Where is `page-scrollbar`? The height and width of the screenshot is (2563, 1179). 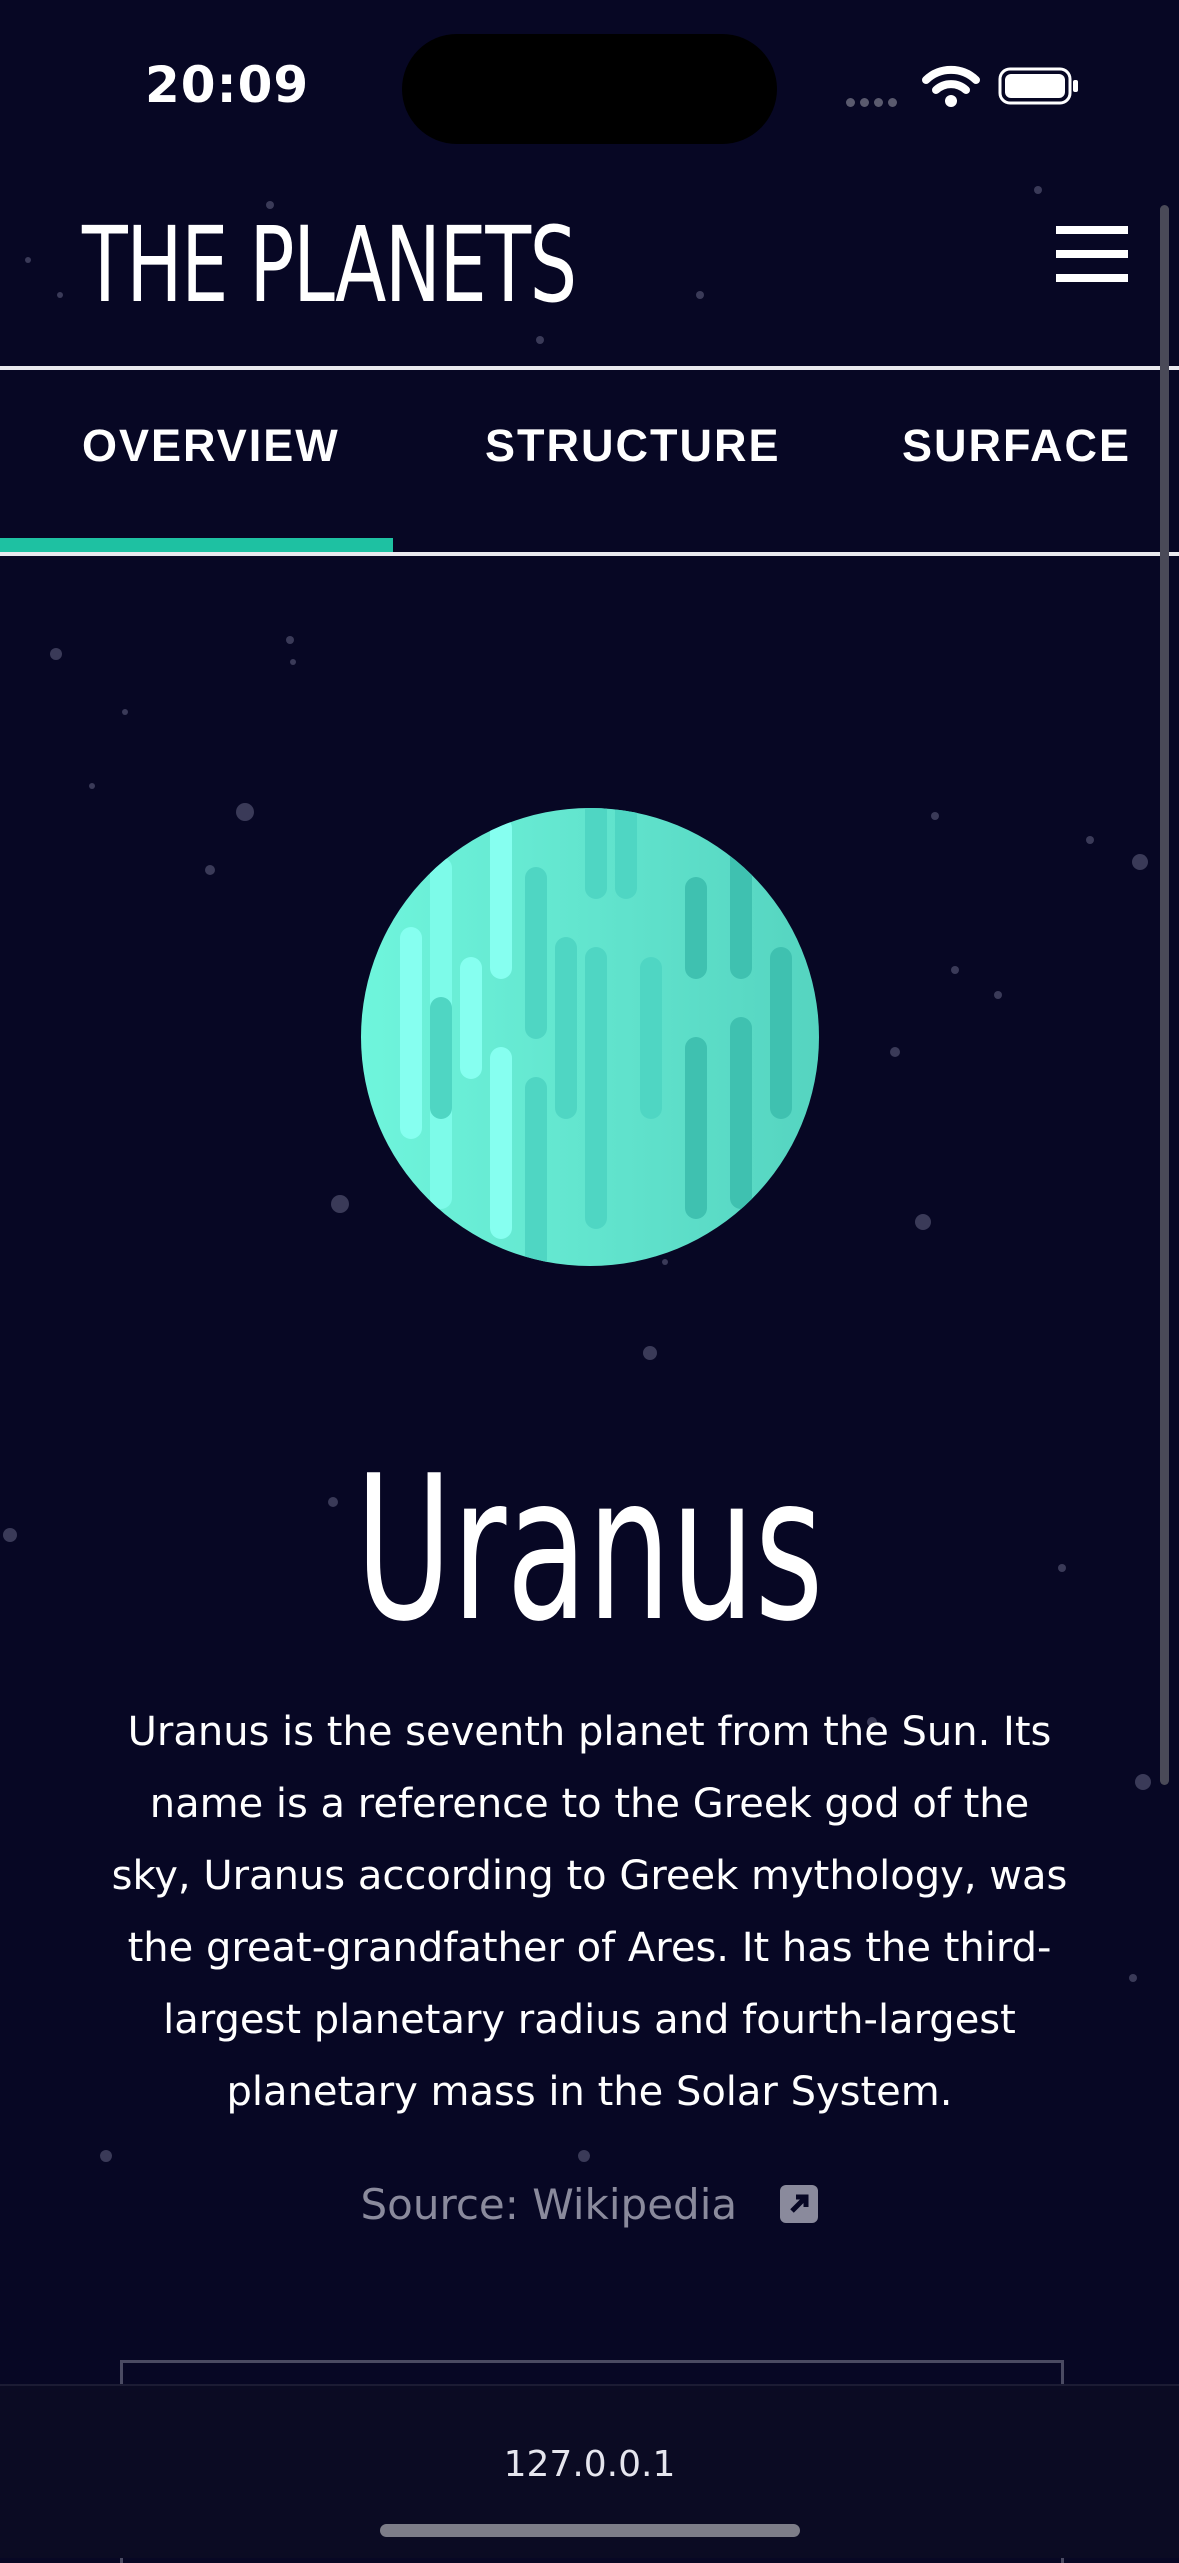 page-scrollbar is located at coordinates (1164, 995).